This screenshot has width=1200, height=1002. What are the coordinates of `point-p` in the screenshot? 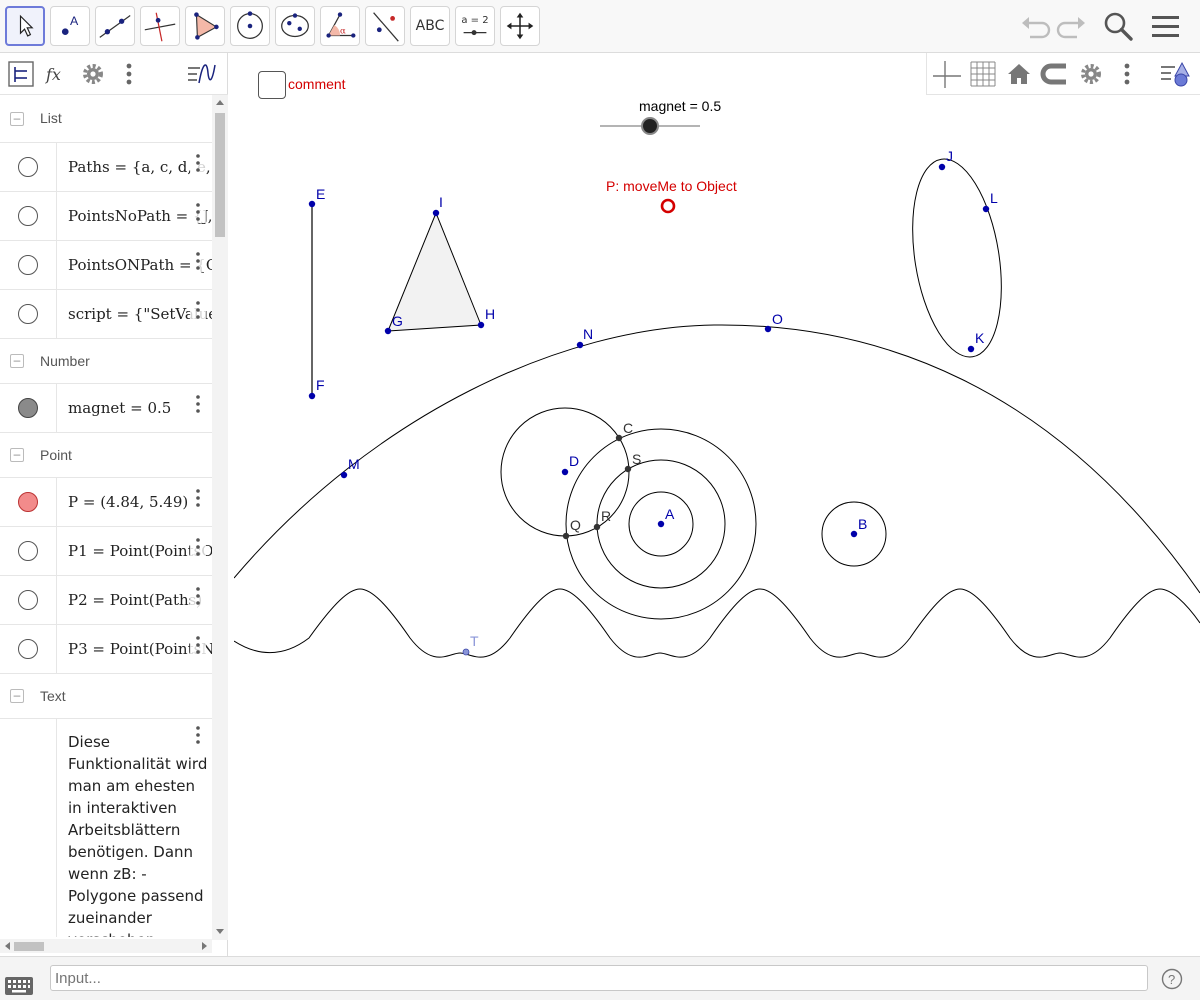 It's located at (668, 206).